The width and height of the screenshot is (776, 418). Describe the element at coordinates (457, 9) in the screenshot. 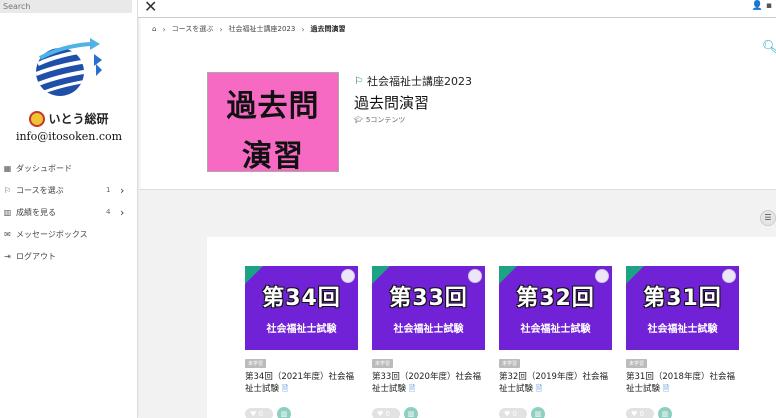

I see `top-bar: ✕ 👤 ▪` at that location.